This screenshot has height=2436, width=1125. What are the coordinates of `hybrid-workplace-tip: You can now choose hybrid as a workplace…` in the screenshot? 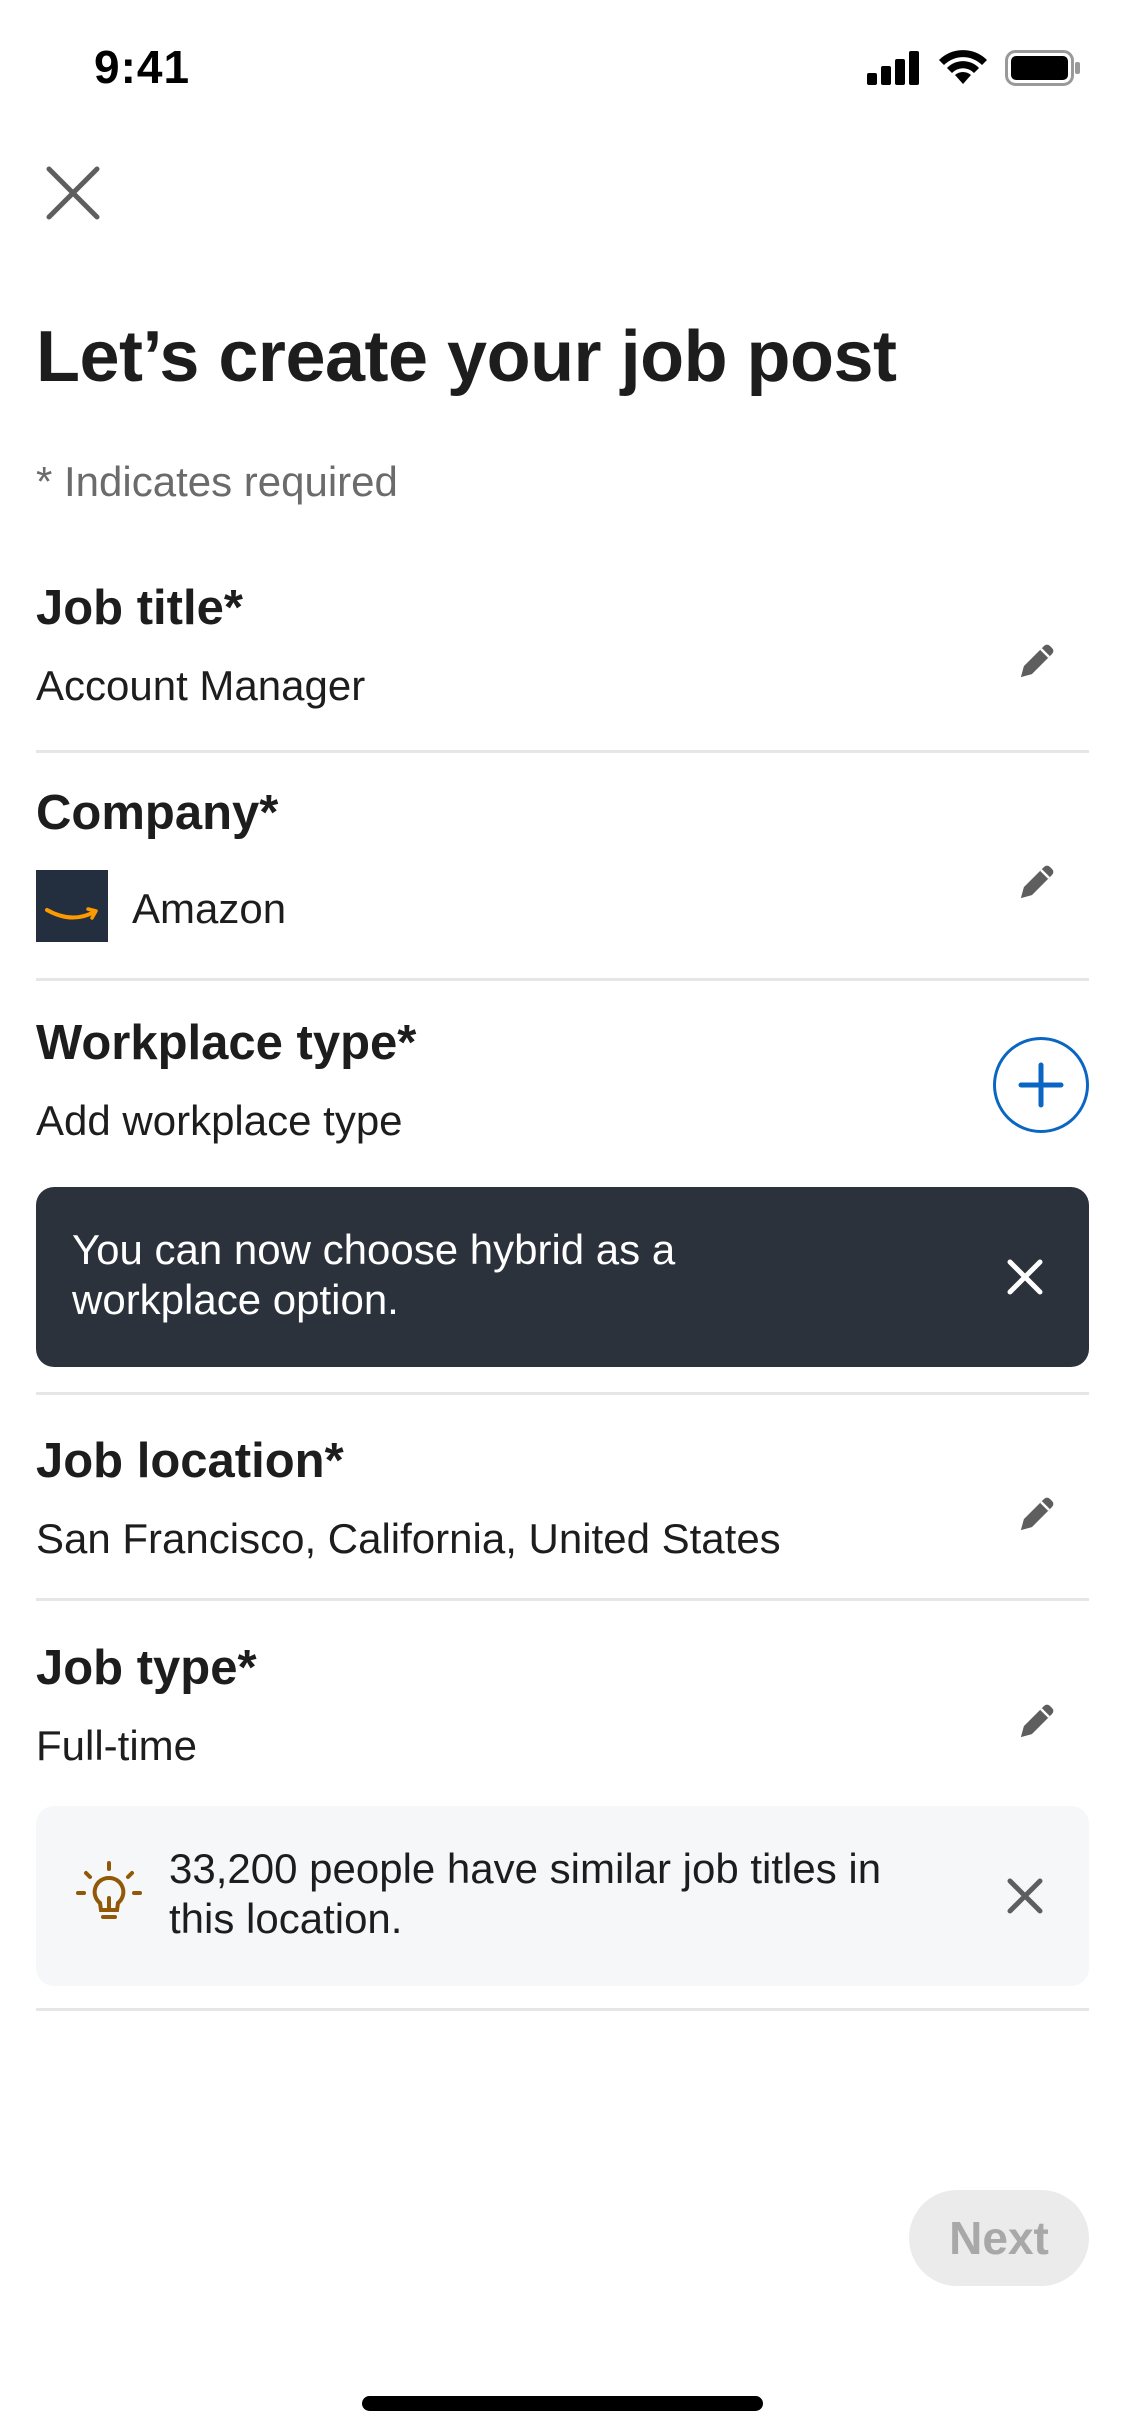 It's located at (562, 1277).